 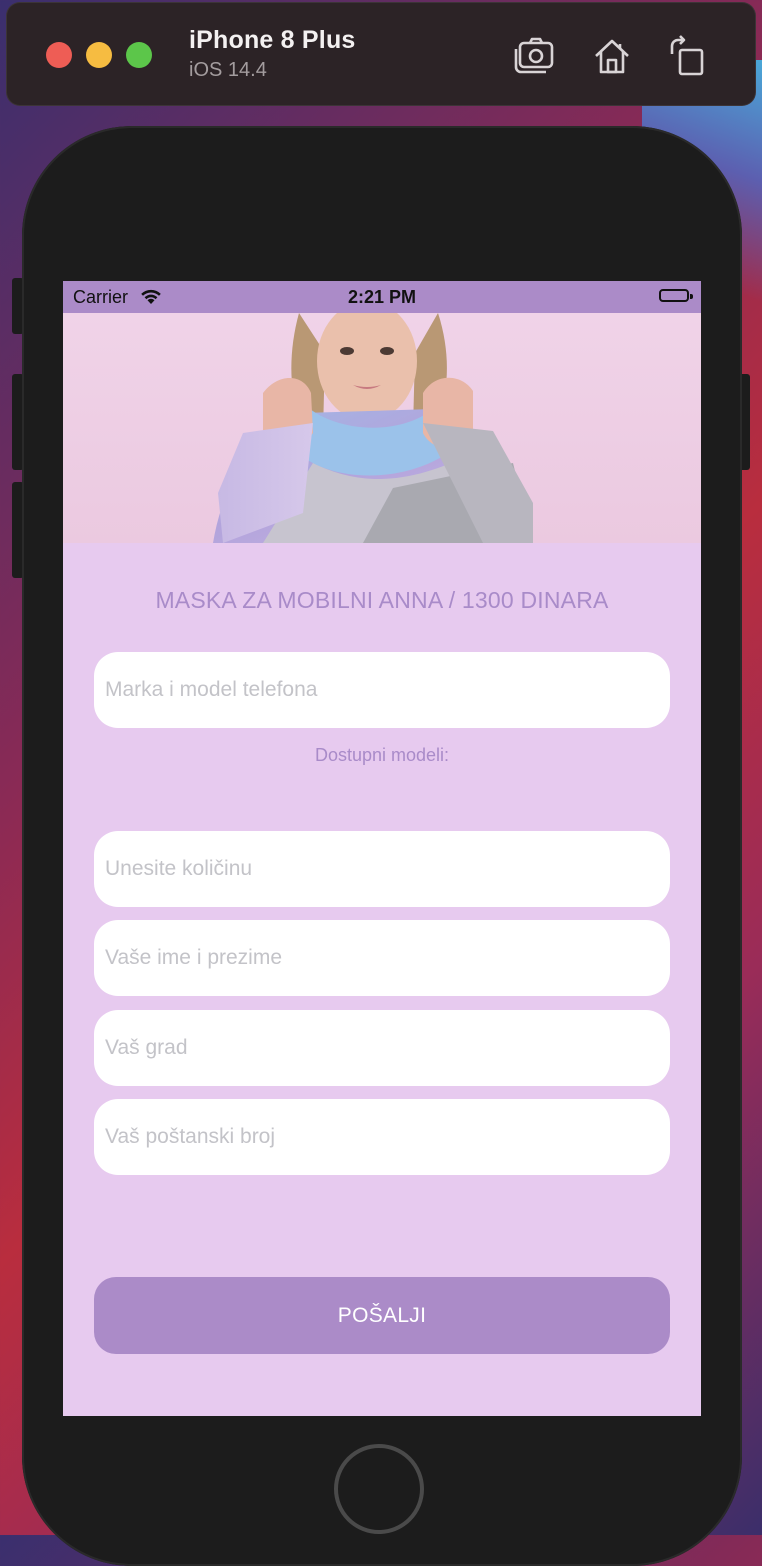 I want to click on product-title: MASKA ZA MOBILNI ANNA / 1300 DINARA, so click(x=382, y=600).